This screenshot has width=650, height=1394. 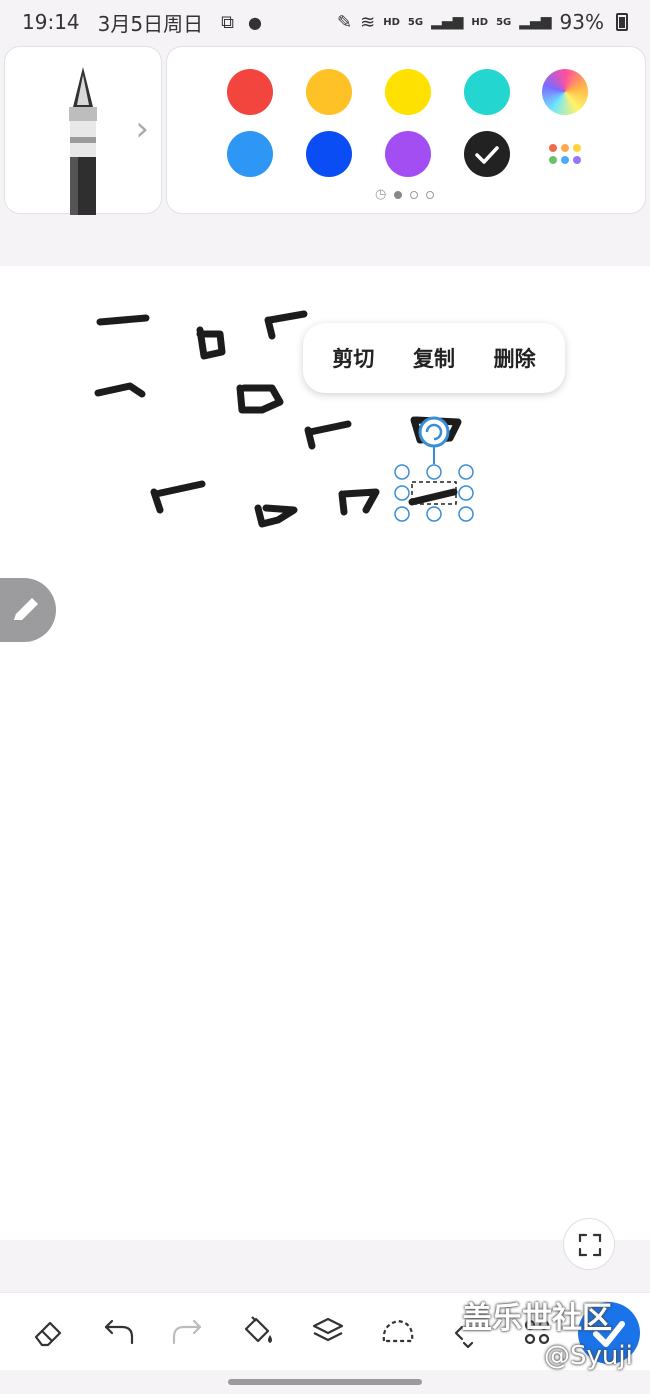 What do you see at coordinates (250, 154) in the screenshot?
I see `color-sky-blue` at bounding box center [250, 154].